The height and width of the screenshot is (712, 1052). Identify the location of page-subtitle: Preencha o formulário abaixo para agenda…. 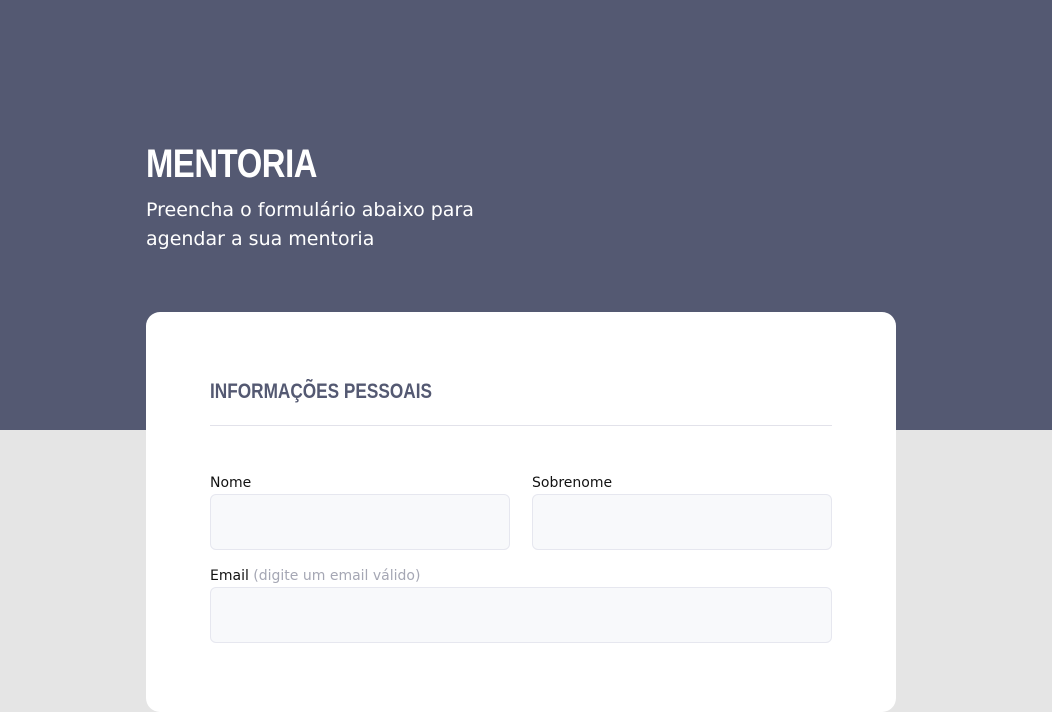
(310, 224).